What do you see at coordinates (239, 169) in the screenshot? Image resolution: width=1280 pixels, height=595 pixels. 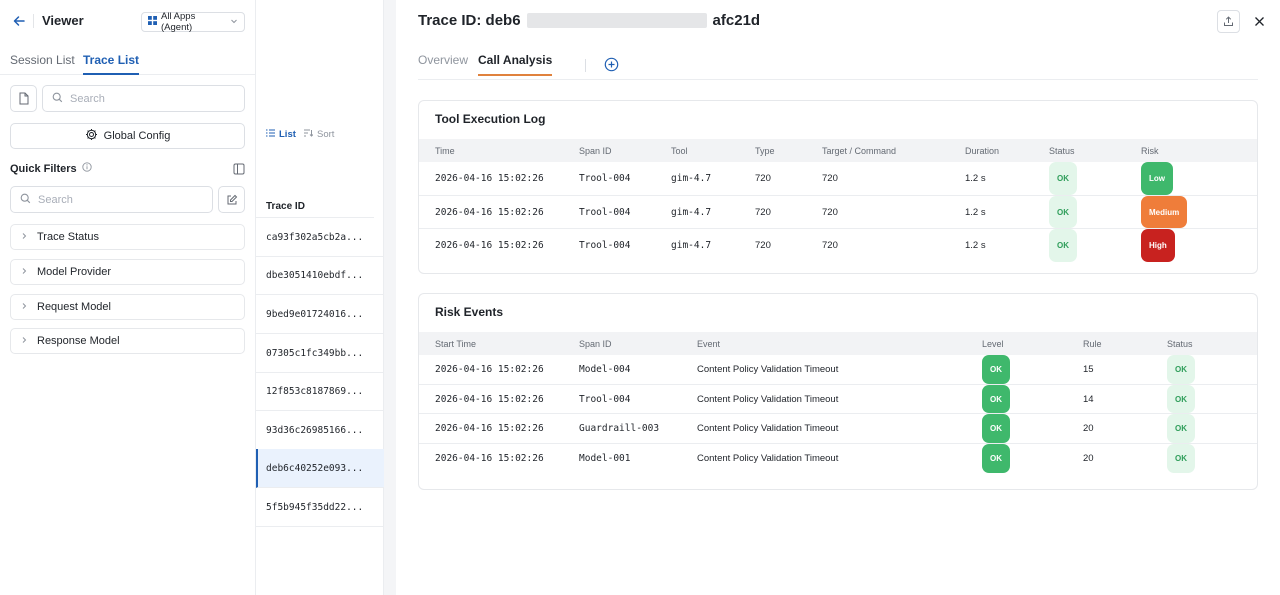 I see `panel-toggle-icon` at bounding box center [239, 169].